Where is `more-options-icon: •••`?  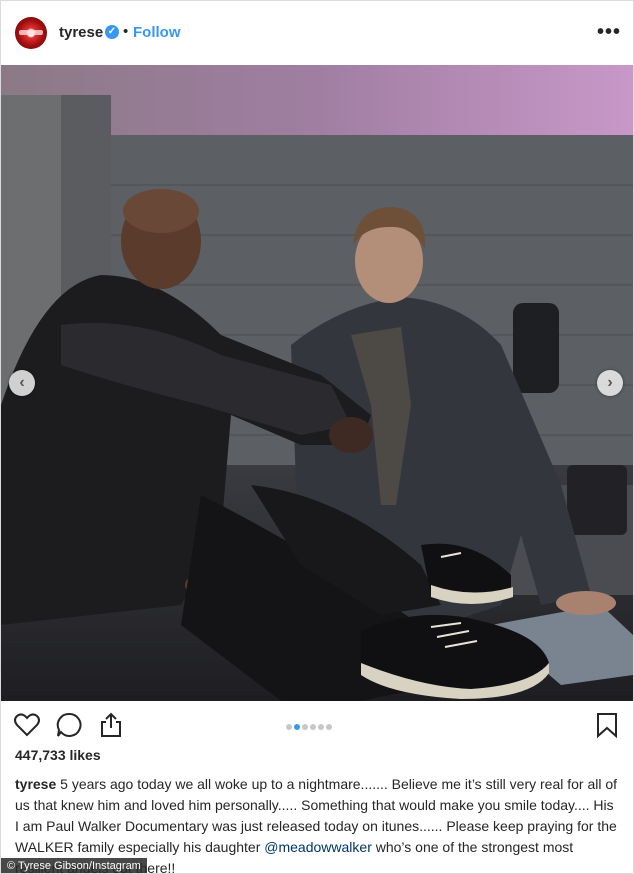 more-options-icon: ••• is located at coordinates (609, 32).